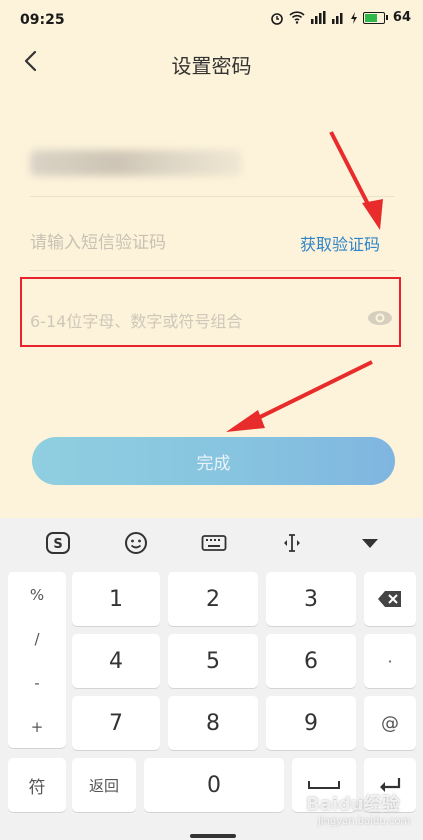 The width and height of the screenshot is (423, 840). I want to click on backspace-key, so click(390, 599).